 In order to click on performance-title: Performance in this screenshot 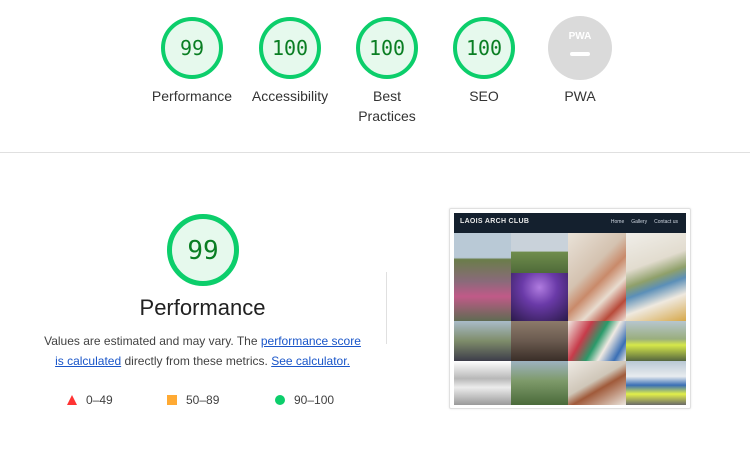, I will do `click(202, 307)`.